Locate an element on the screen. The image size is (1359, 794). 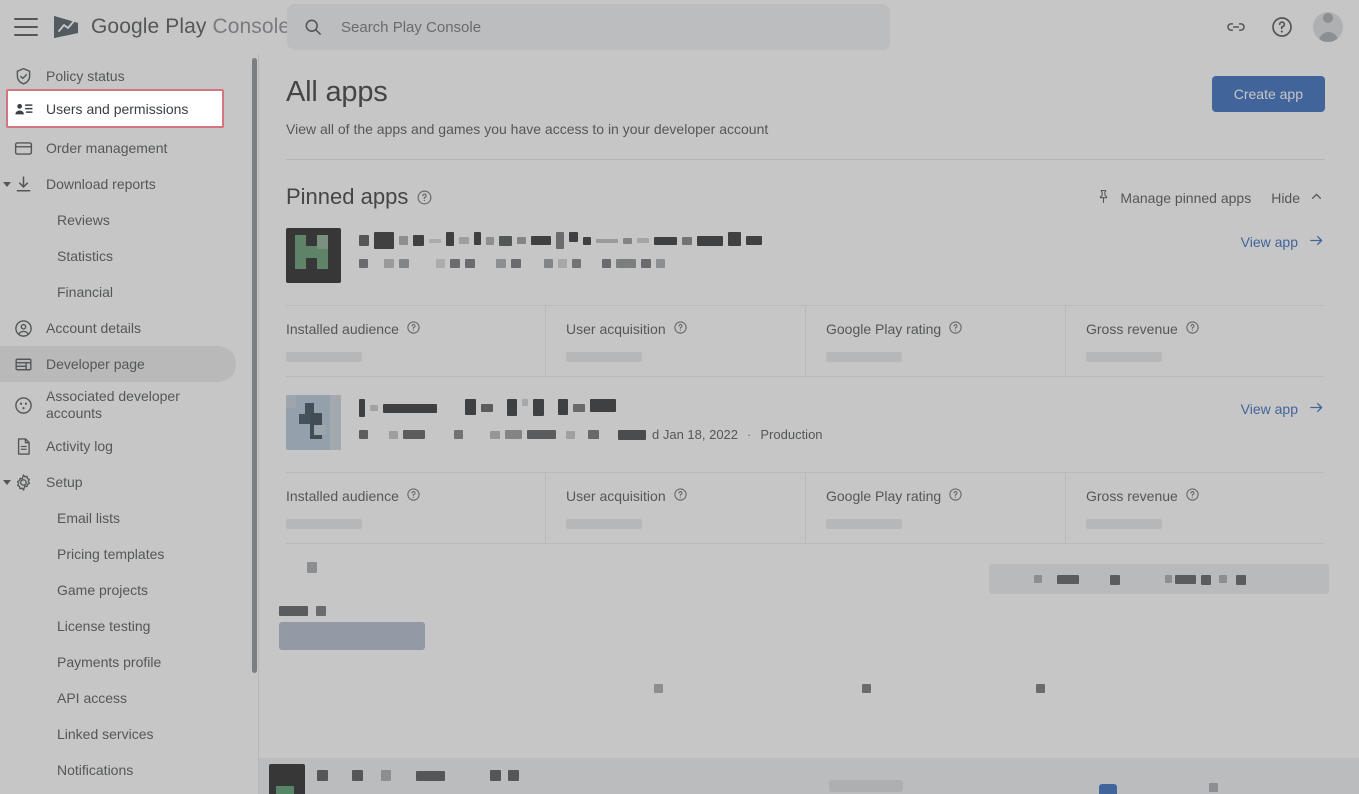
search-bar is located at coordinates (588, 27).